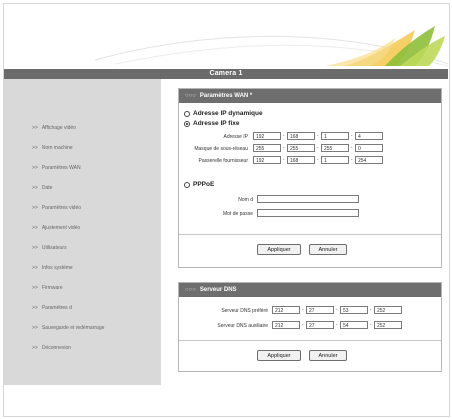 The height and width of the screenshot is (419, 452). I want to click on gw-octet-3-input: 1, so click(335, 160).